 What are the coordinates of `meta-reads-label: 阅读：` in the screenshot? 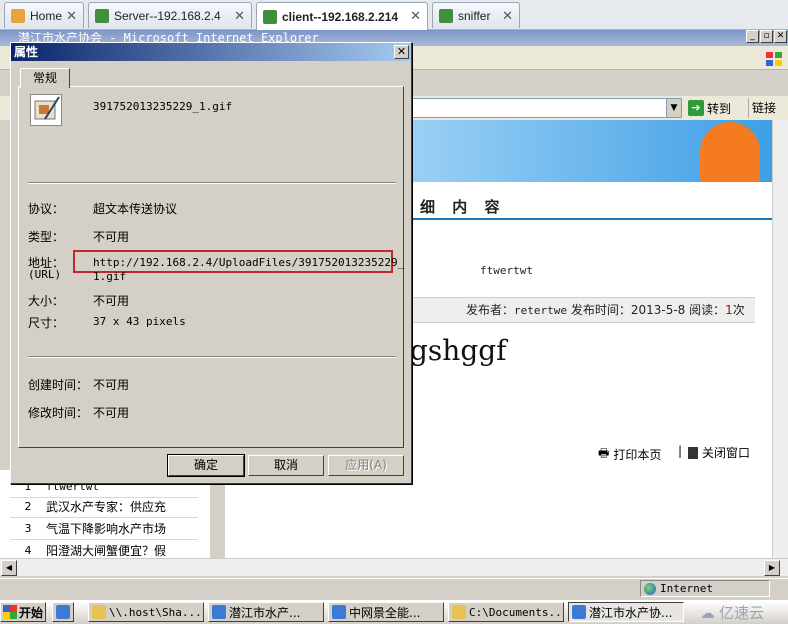 It's located at (705, 310).